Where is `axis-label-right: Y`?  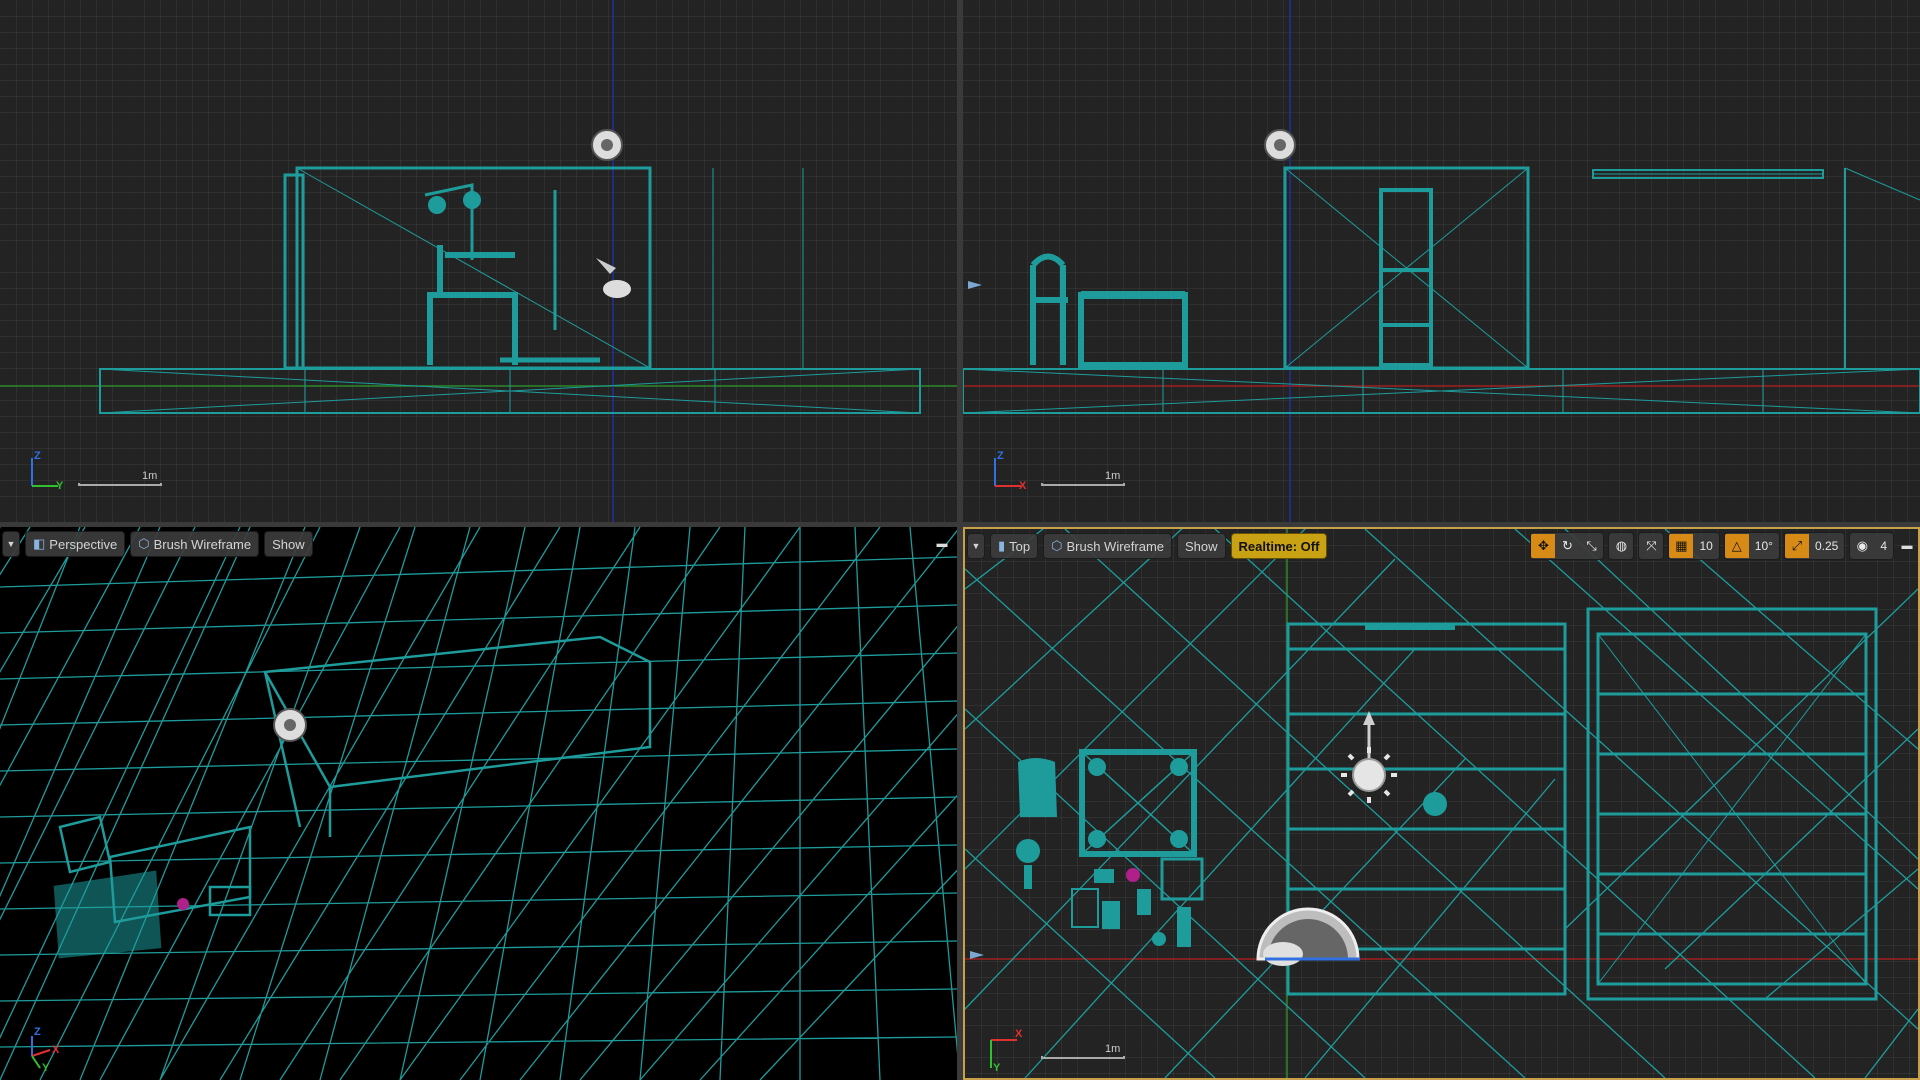
axis-label-right: Y is located at coordinates (60, 486).